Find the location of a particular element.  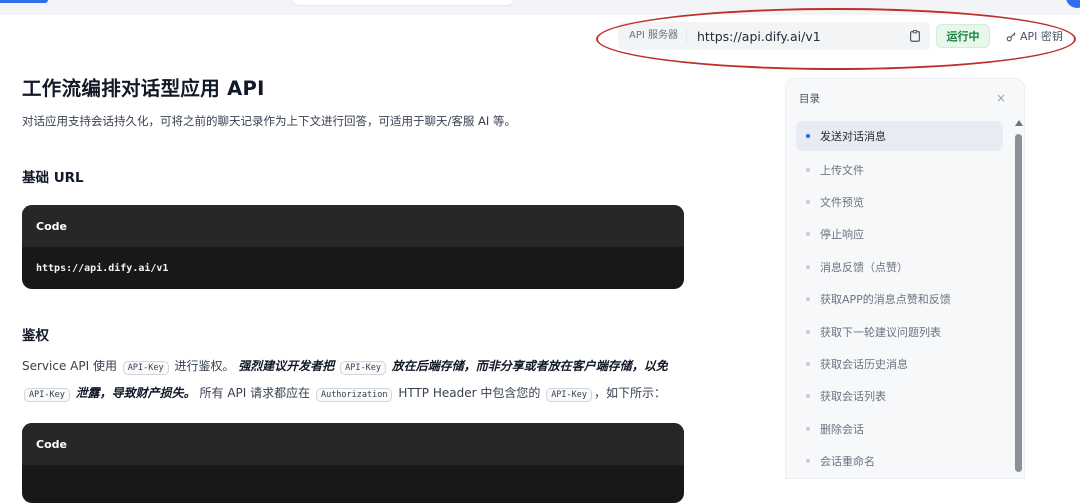

api-server-label: API 服务器 is located at coordinates (652, 36).